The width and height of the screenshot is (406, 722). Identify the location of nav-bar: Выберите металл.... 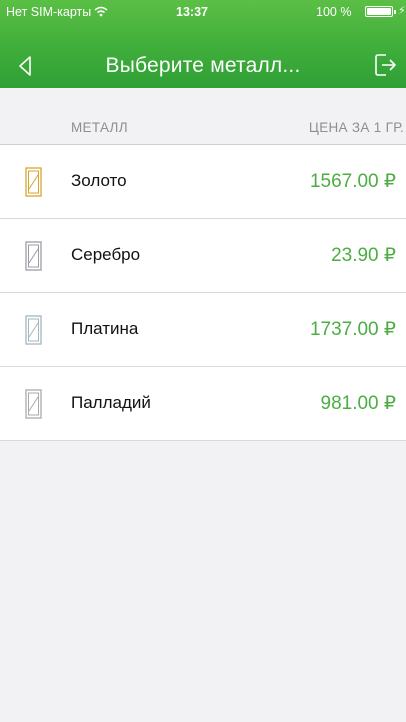
(203, 66).